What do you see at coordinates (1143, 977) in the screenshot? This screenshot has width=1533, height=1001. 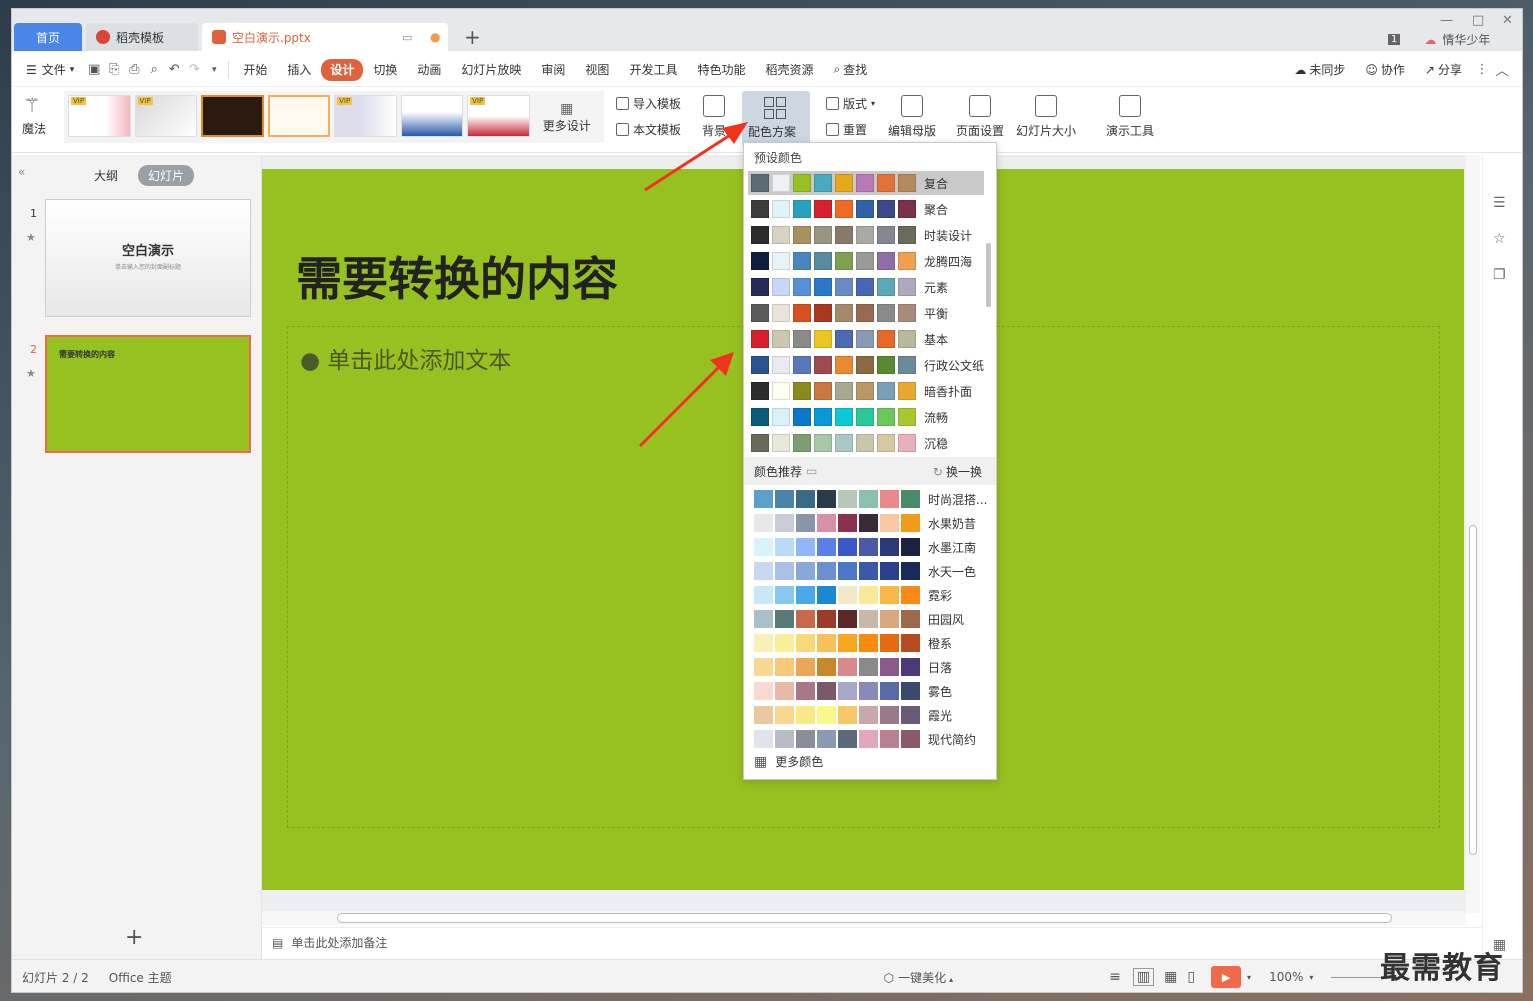 I see `normal-view-icon: ▥` at bounding box center [1143, 977].